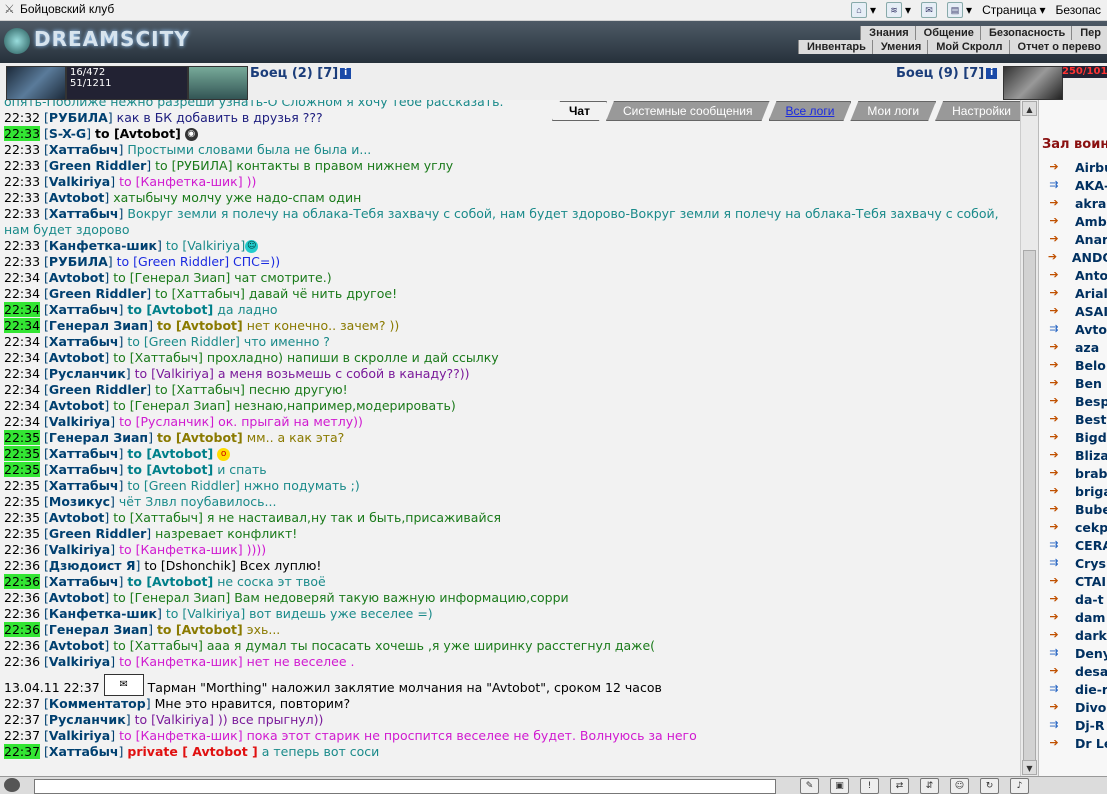 This screenshot has width=1107, height=794. What do you see at coordinates (1029, 510) in the screenshot?
I see `scroll-thumb` at bounding box center [1029, 510].